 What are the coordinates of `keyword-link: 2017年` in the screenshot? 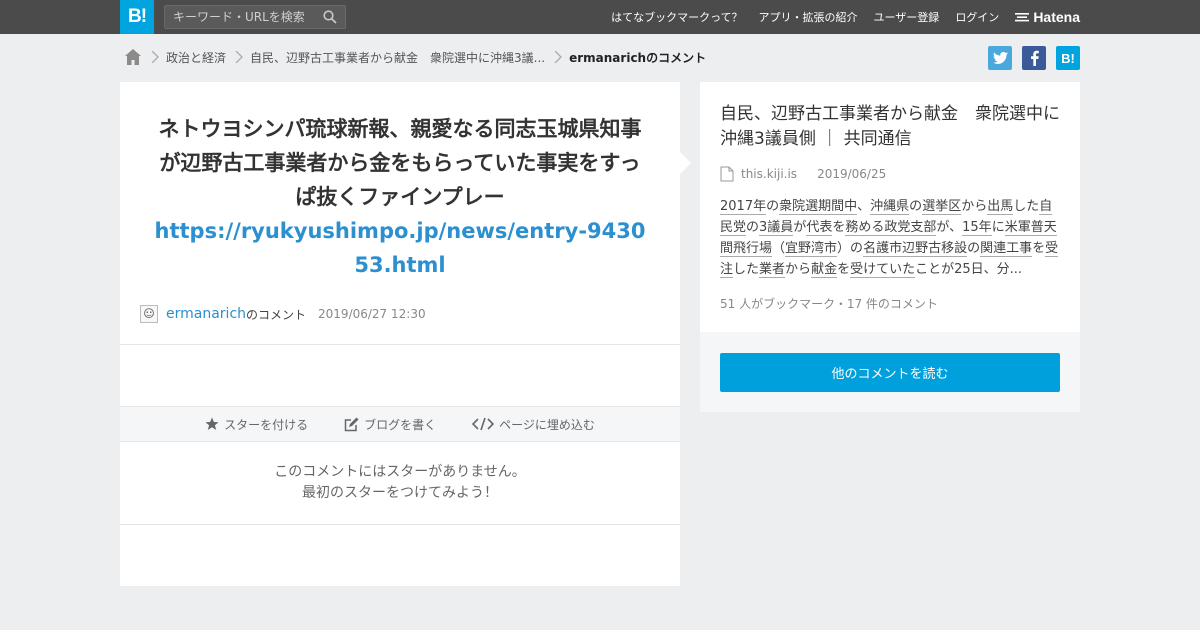 It's located at (743, 207).